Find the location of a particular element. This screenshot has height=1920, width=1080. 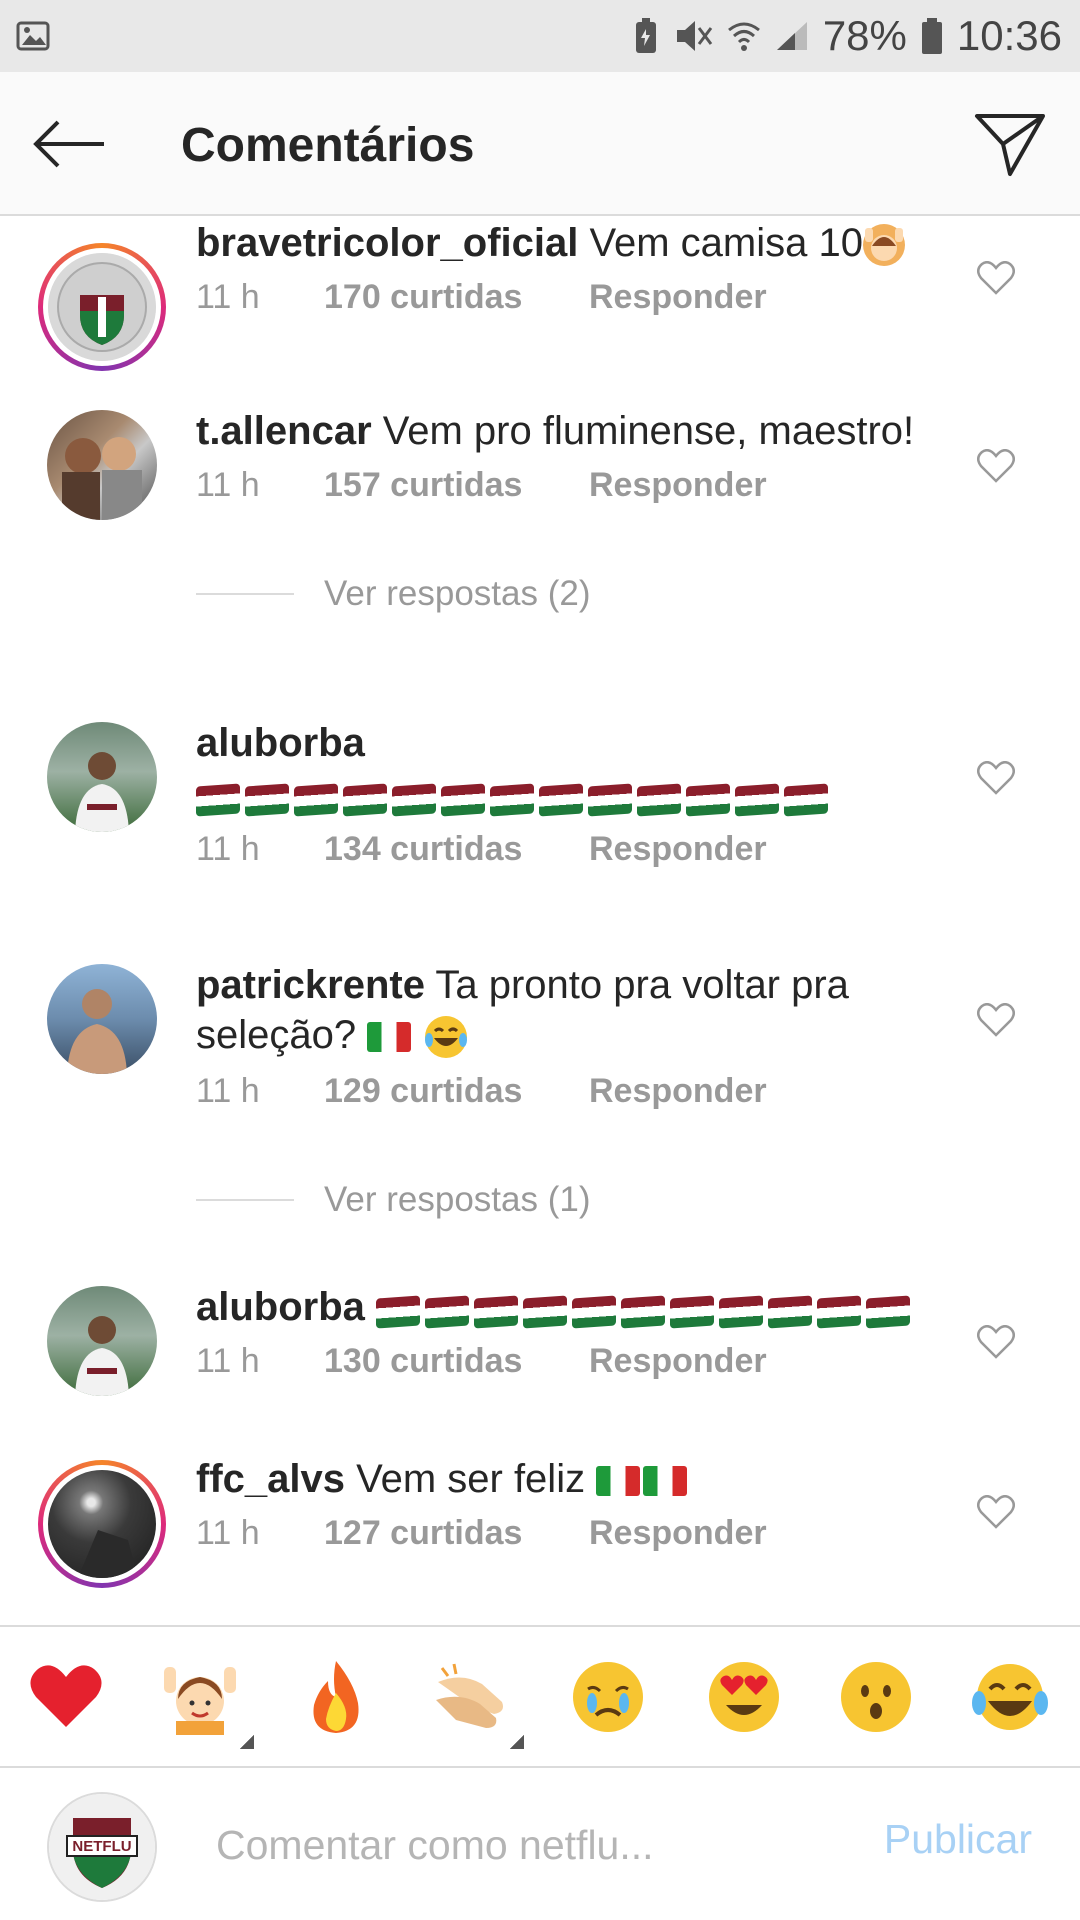

comment-message-line2: seleção? is located at coordinates (276, 1035).